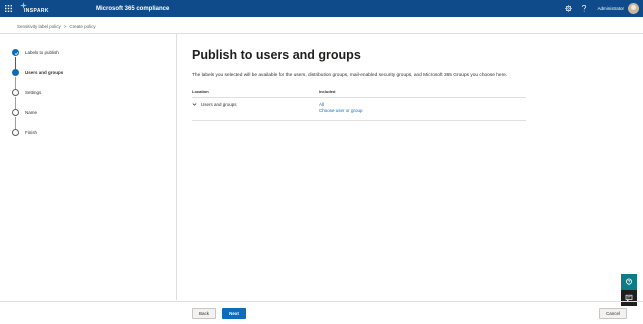 Image resolution: width=643 pixels, height=324 pixels. What do you see at coordinates (44, 72) in the screenshot?
I see `step-label: Users and groups` at bounding box center [44, 72].